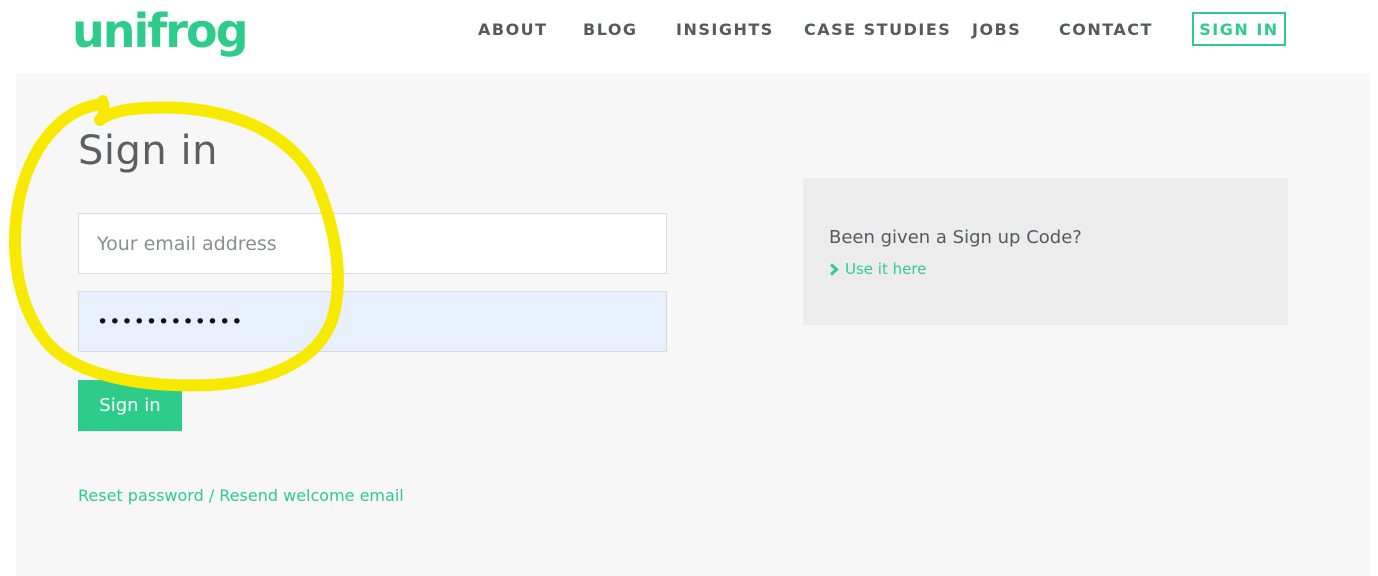 The image size is (1378, 576). What do you see at coordinates (955, 237) in the screenshot?
I see `signup-code-question: Been given a Sign up Code?` at bounding box center [955, 237].